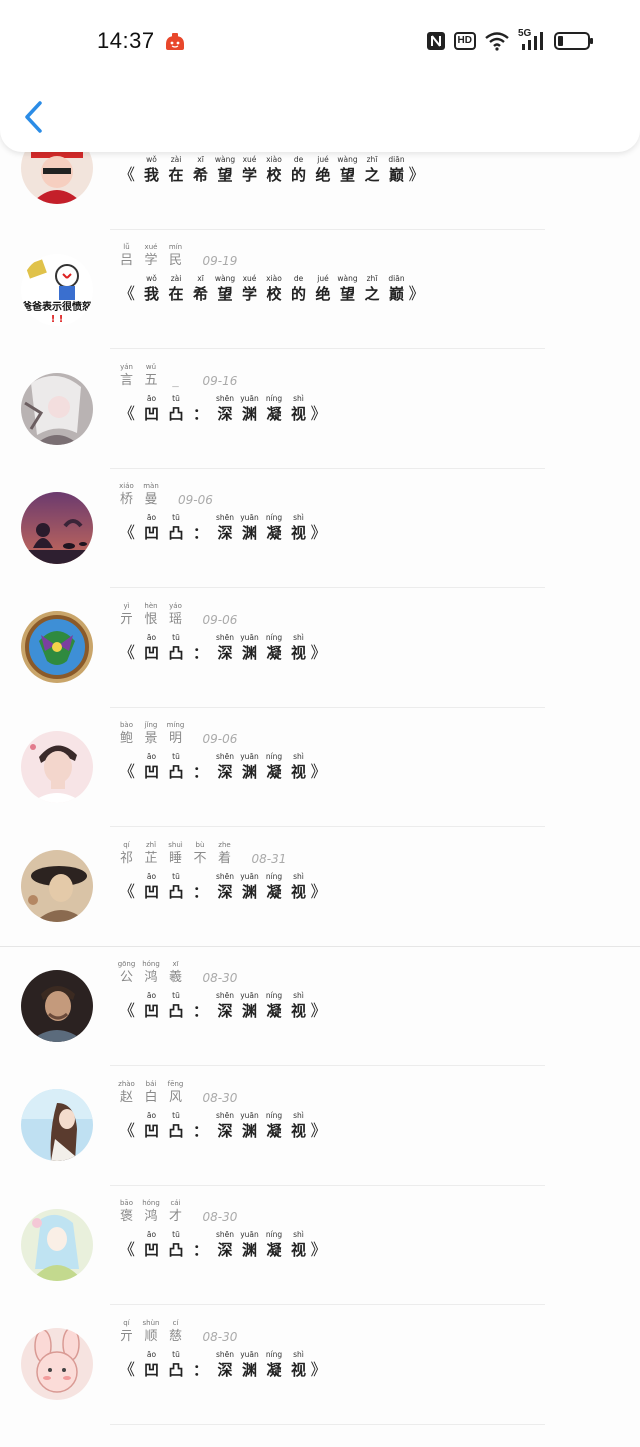 The image size is (640, 1447). Describe the element at coordinates (299, 175) in the screenshot. I see `hanzi: 的` at that location.